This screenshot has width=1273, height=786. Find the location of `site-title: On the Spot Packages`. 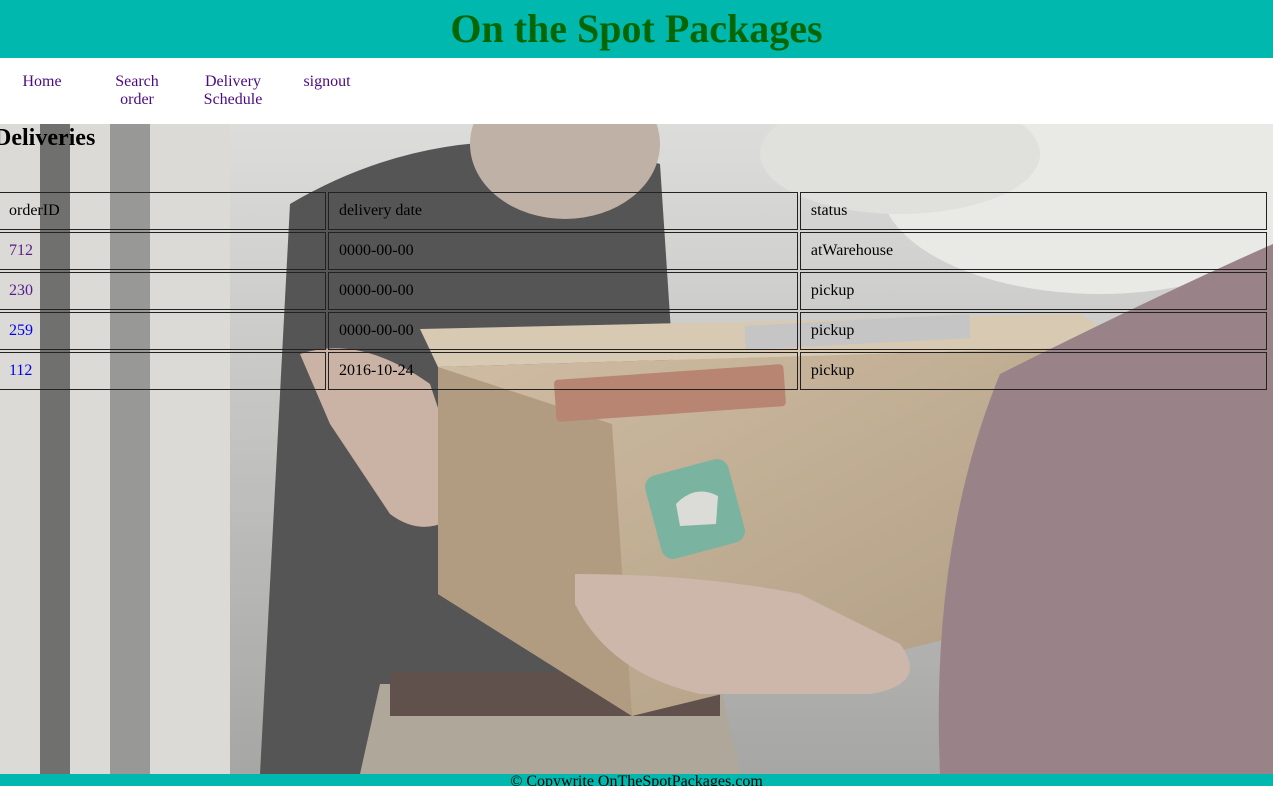

site-title: On the Spot Packages is located at coordinates (636, 28).